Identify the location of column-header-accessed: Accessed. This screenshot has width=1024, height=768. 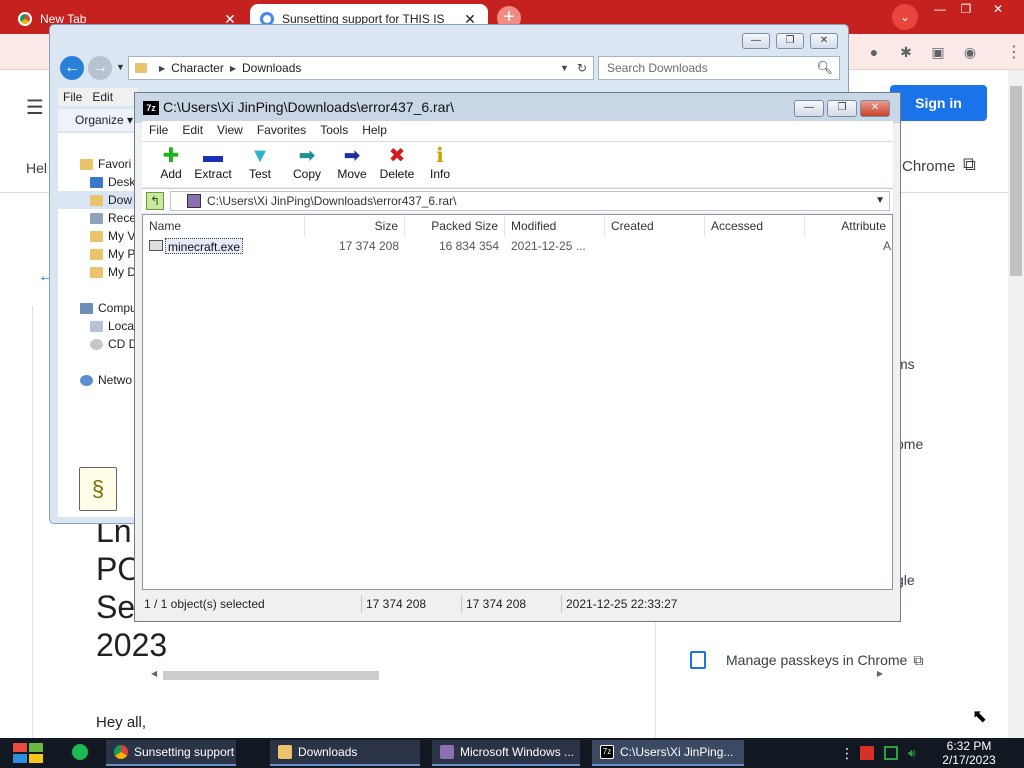
(755, 226).